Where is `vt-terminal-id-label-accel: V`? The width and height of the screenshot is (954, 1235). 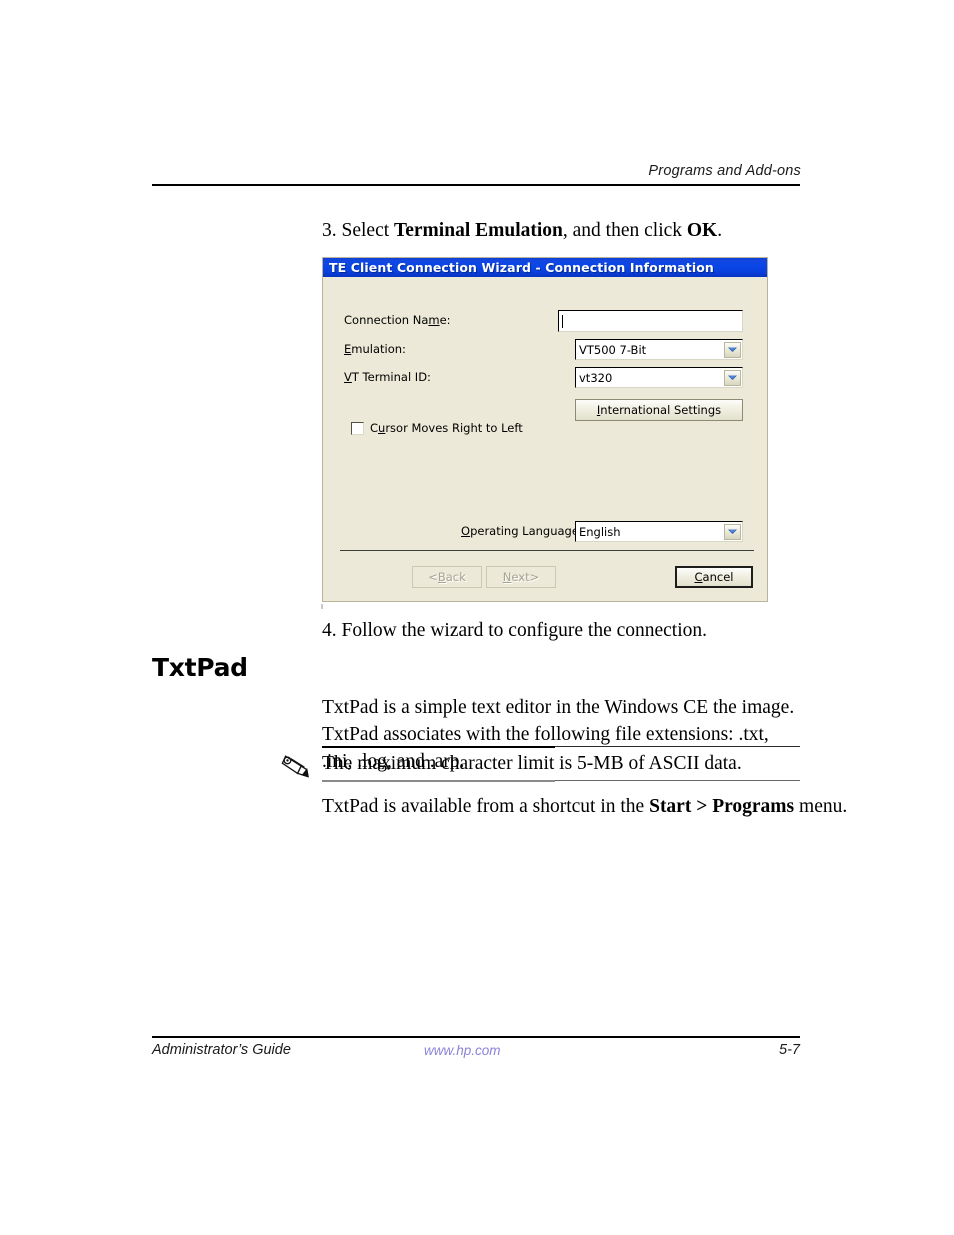 vt-terminal-id-label-accel: V is located at coordinates (348, 377).